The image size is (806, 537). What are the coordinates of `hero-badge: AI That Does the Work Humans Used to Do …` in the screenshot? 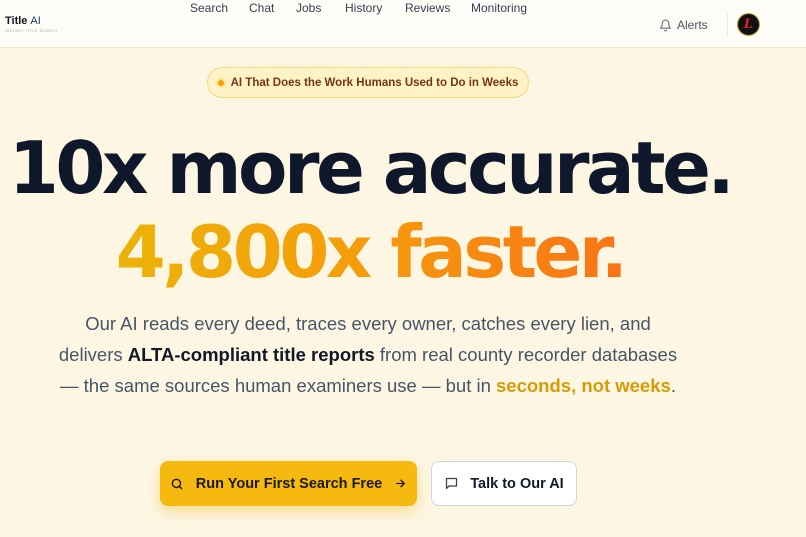 It's located at (368, 82).